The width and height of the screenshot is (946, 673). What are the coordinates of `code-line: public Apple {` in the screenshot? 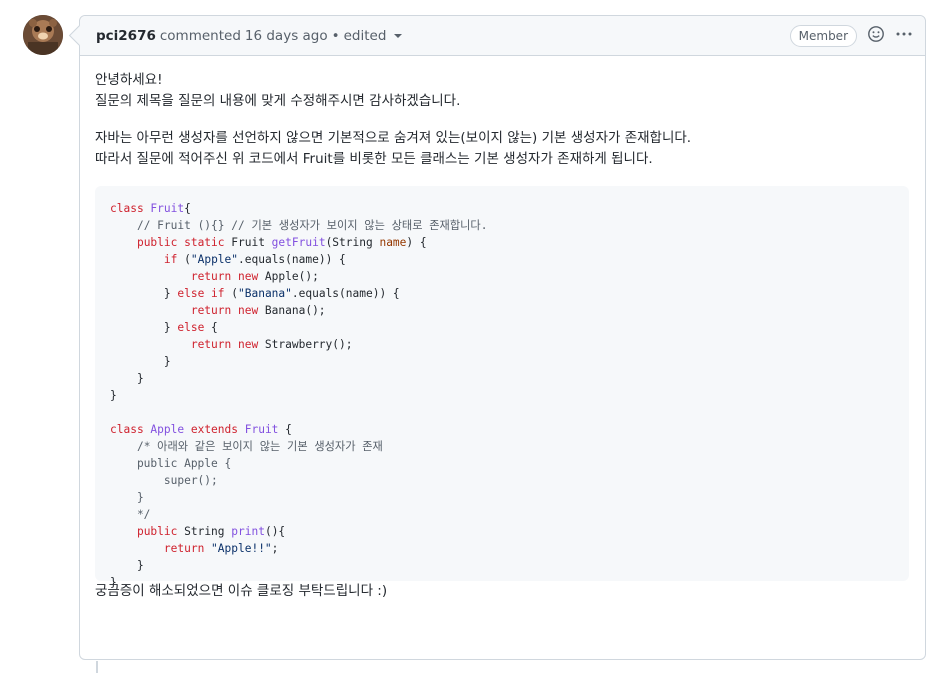 It's located at (502, 463).